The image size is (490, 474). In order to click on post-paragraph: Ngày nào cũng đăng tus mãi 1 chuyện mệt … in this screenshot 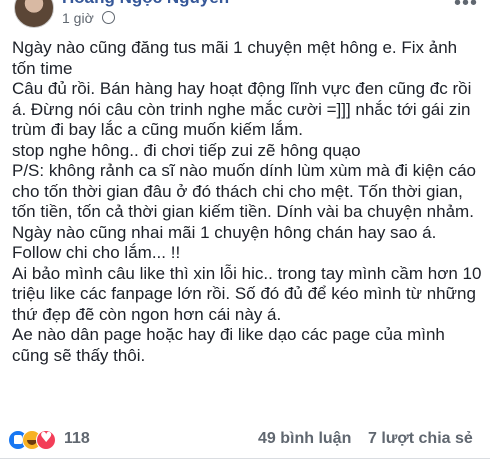, I will do `click(235, 58)`.